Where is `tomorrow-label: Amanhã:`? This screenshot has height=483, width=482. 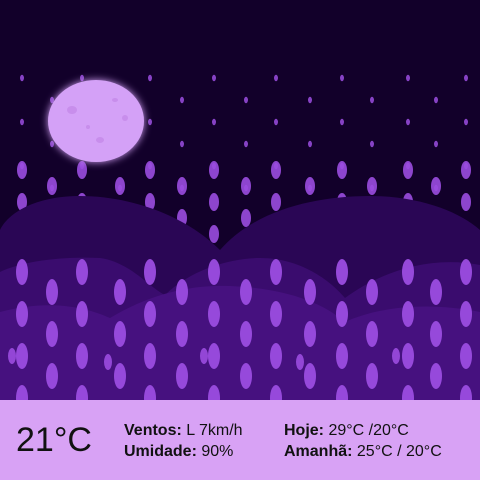
tomorrow-label: Amanhã: is located at coordinates (318, 451).